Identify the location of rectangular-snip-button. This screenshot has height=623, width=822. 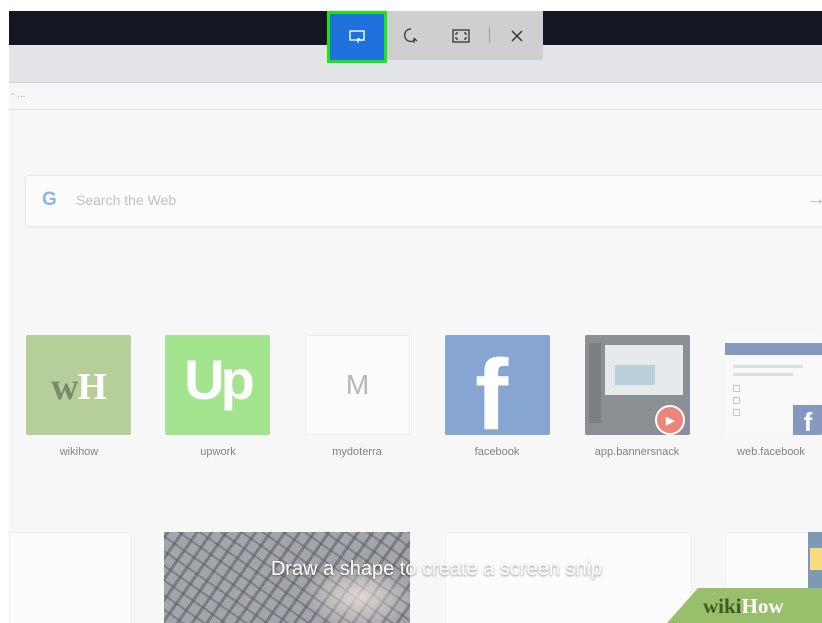
(357, 37).